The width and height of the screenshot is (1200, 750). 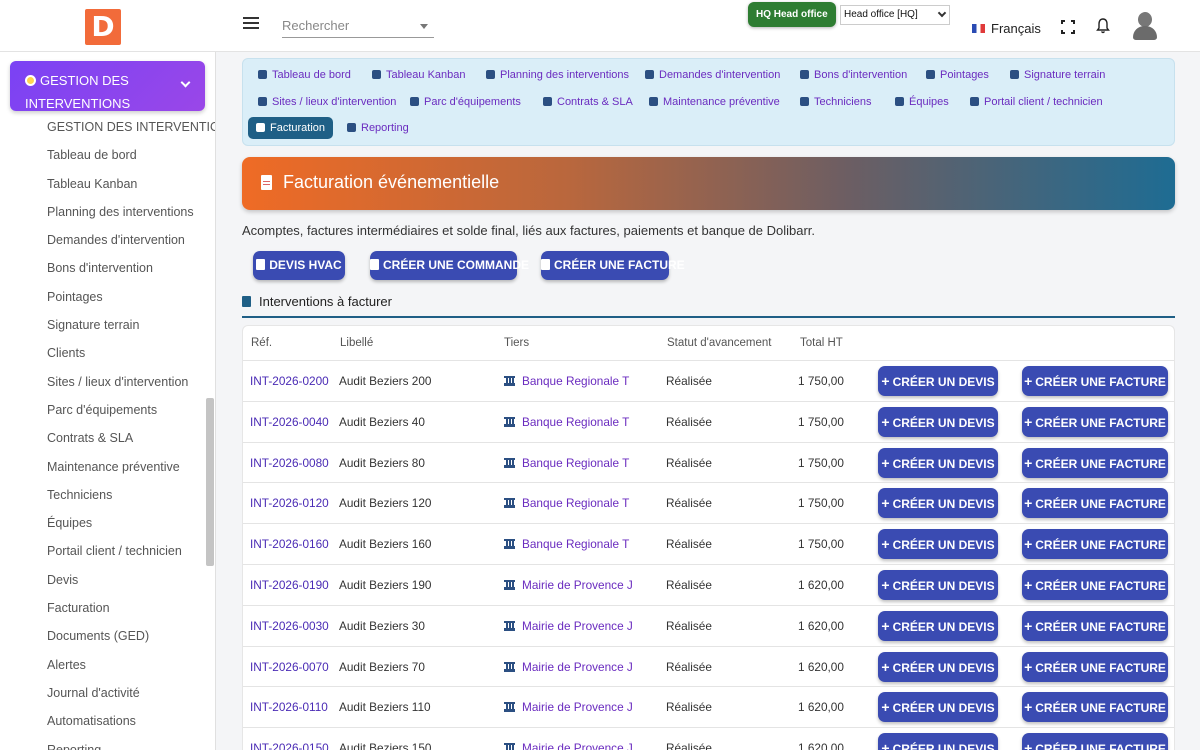 I want to click on col-ref: Réf., so click(x=261, y=343).